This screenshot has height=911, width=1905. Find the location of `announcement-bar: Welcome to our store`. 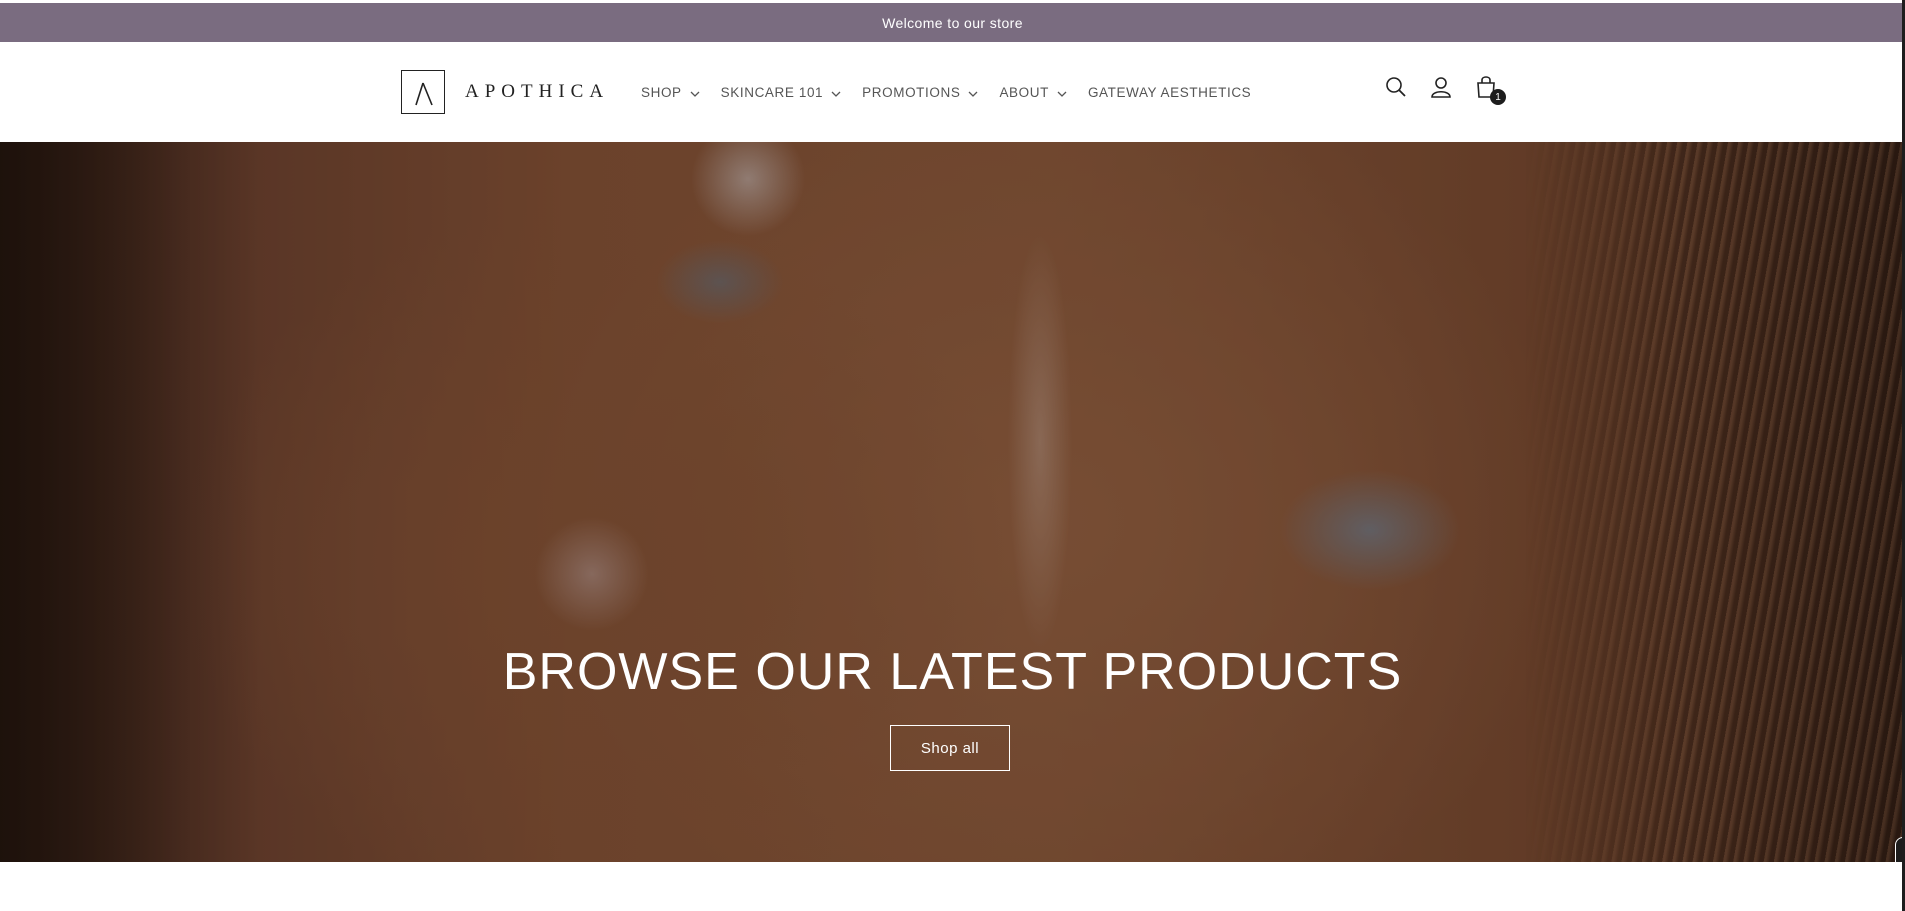

announcement-bar: Welcome to our store is located at coordinates (952, 22).